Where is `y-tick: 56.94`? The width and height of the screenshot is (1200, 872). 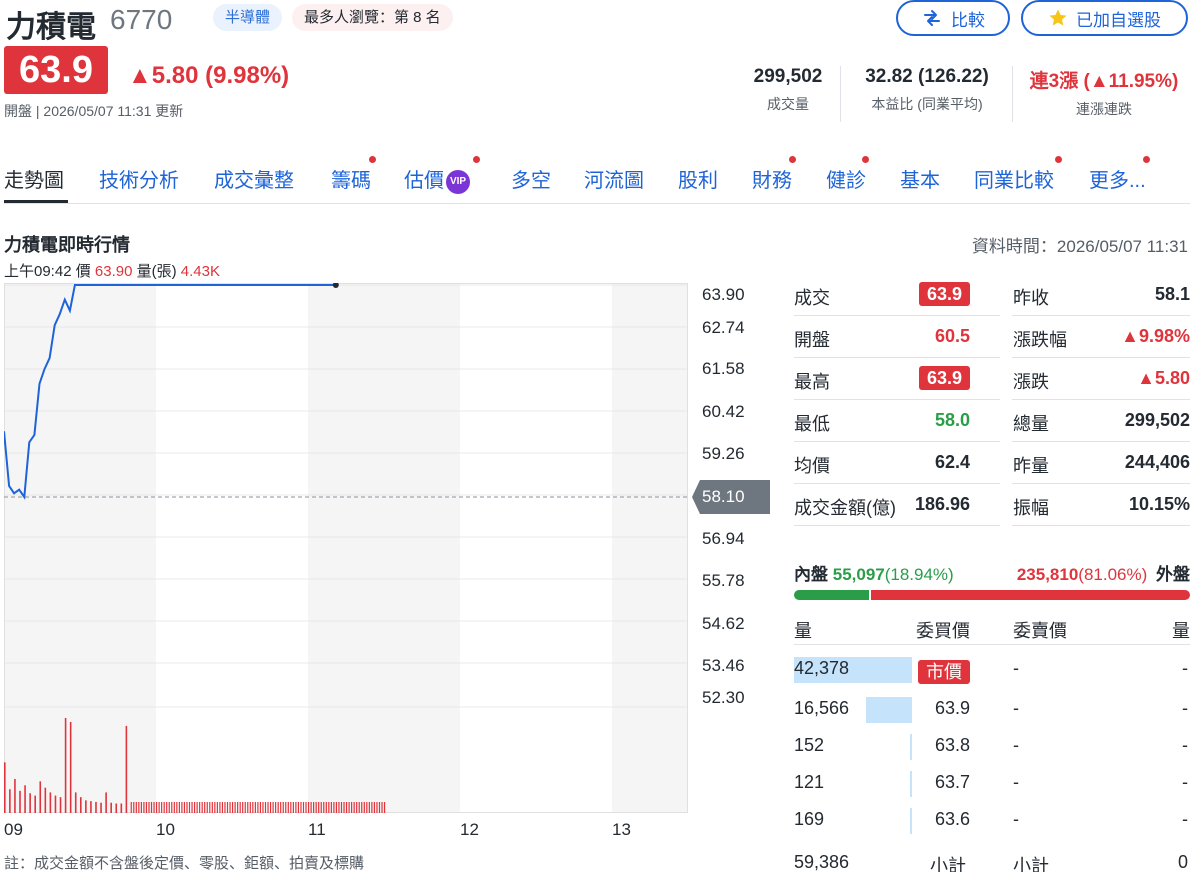 y-tick: 56.94 is located at coordinates (723, 538).